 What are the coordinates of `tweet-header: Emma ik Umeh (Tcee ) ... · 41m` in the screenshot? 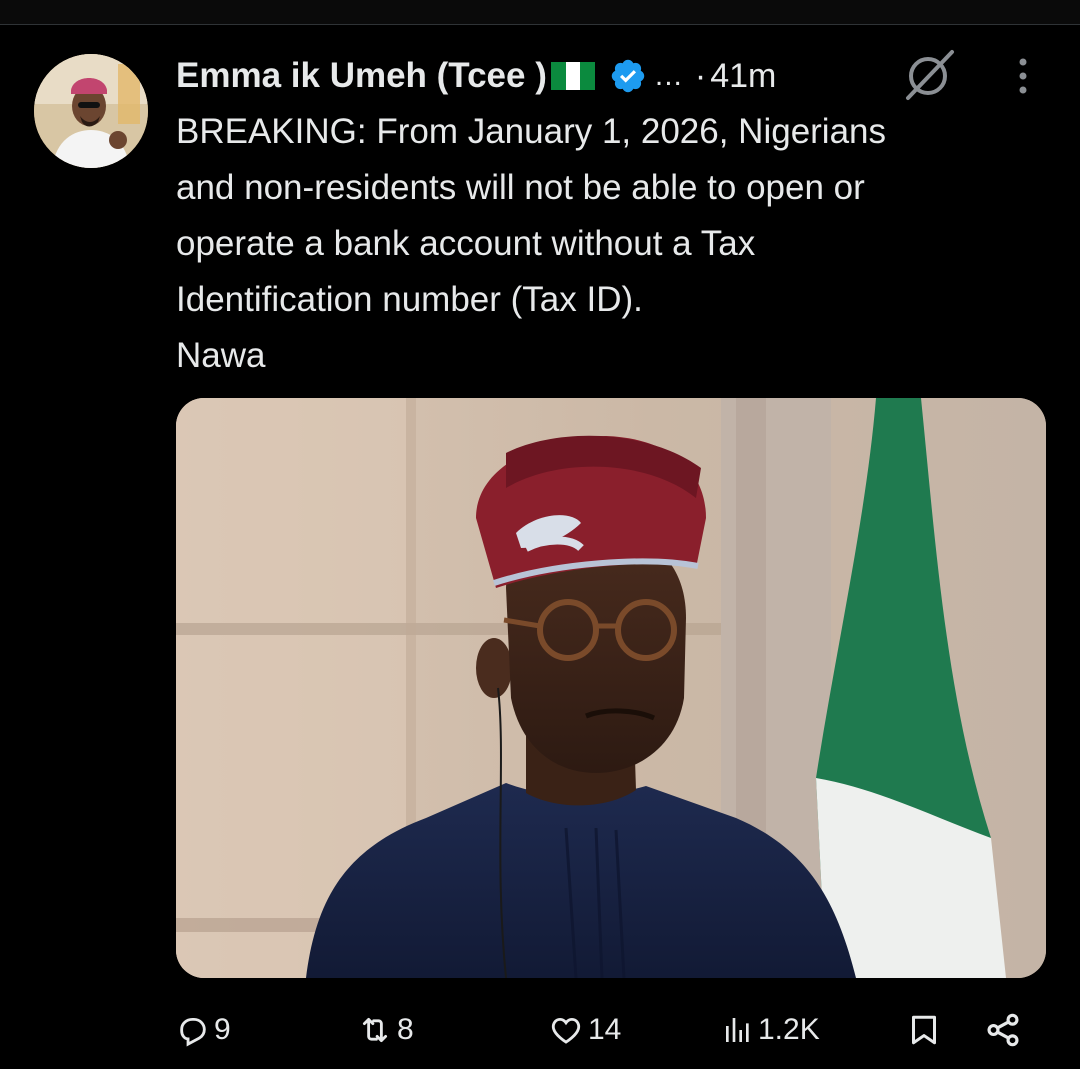 It's located at (476, 76).